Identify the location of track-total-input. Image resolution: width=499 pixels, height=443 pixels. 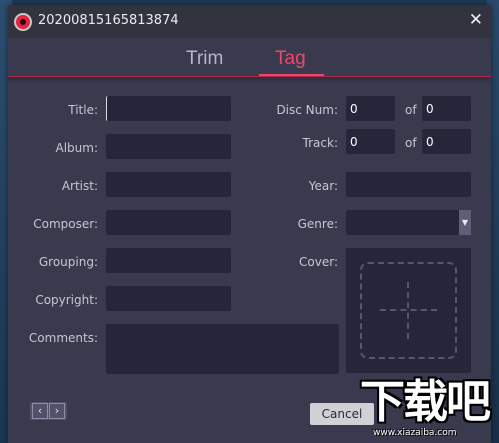
(446, 141).